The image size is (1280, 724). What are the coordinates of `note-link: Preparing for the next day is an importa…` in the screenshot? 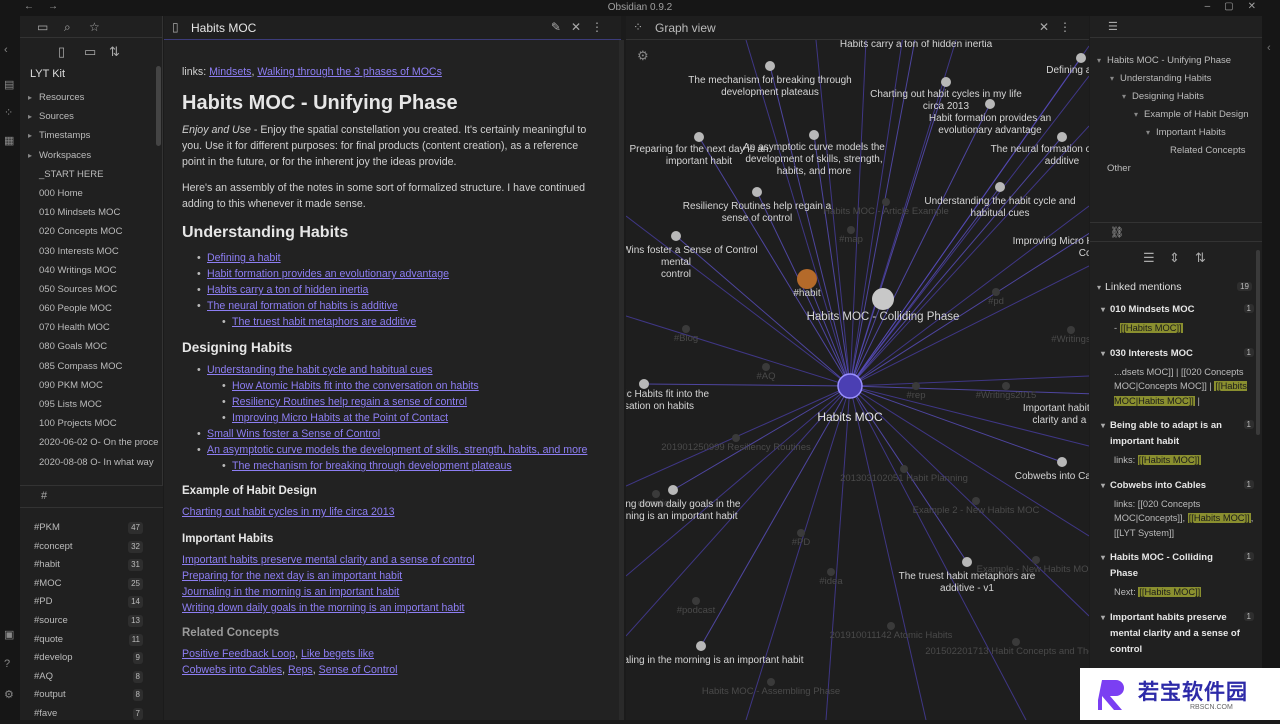 It's located at (292, 576).